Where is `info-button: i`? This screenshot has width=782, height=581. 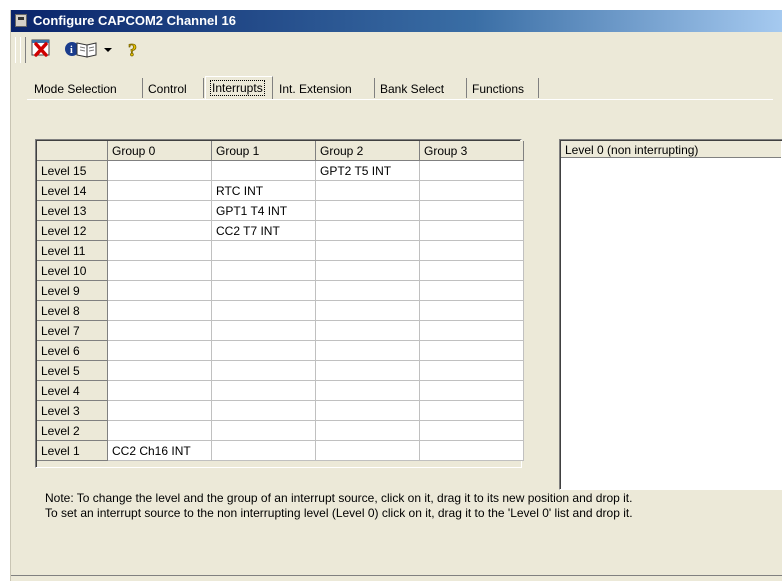 info-button: i is located at coordinates (81, 49).